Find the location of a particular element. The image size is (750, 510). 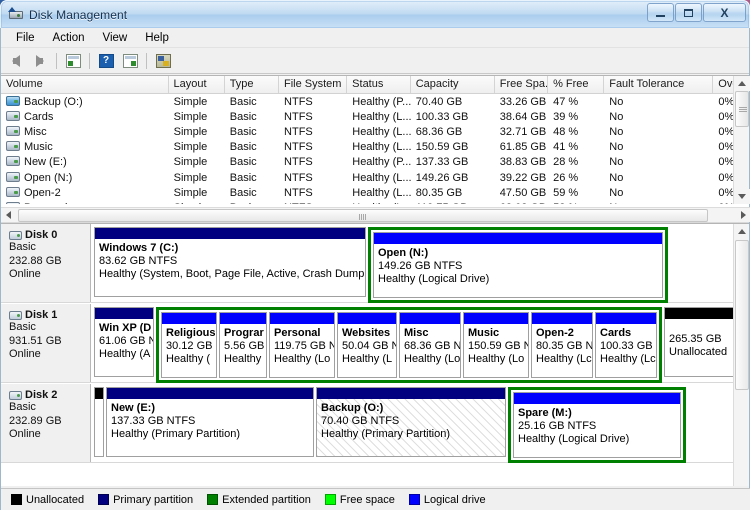

window-controls: X is located at coordinates (696, 12).